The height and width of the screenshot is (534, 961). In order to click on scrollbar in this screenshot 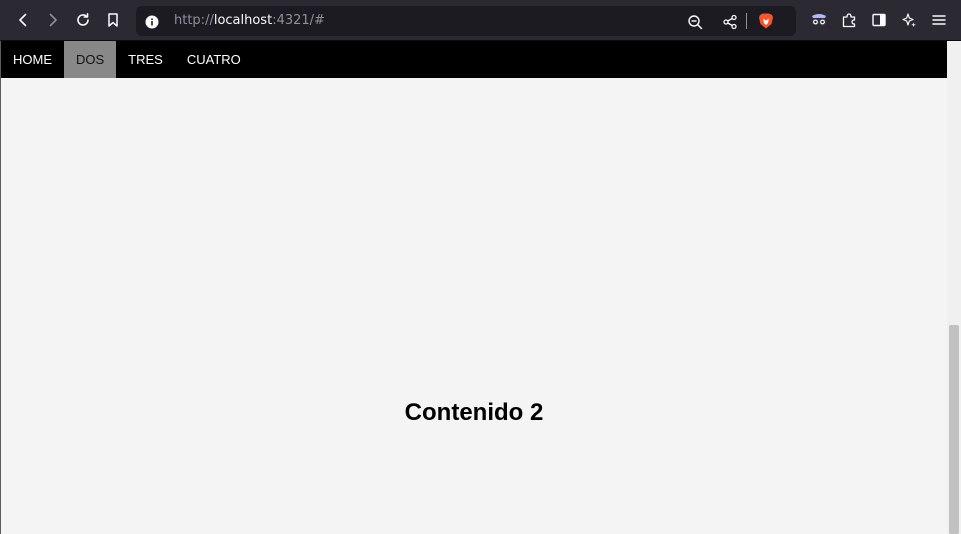, I will do `click(954, 287)`.